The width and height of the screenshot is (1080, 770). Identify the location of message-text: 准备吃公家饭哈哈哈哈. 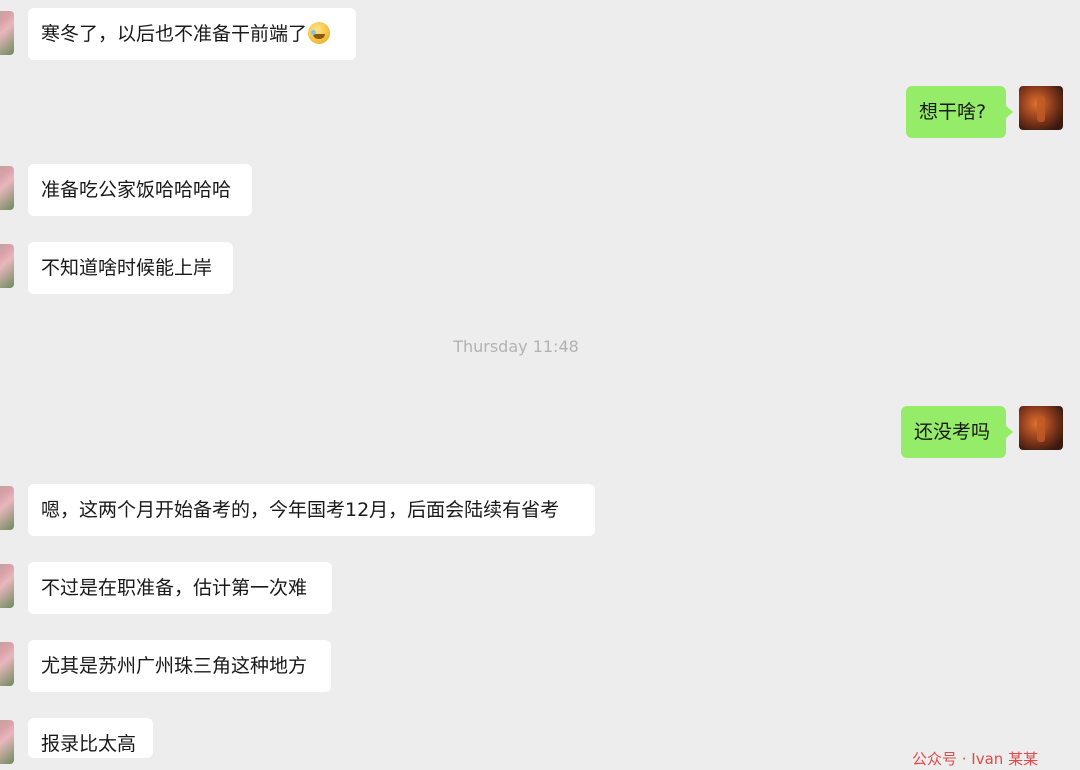
(136, 190).